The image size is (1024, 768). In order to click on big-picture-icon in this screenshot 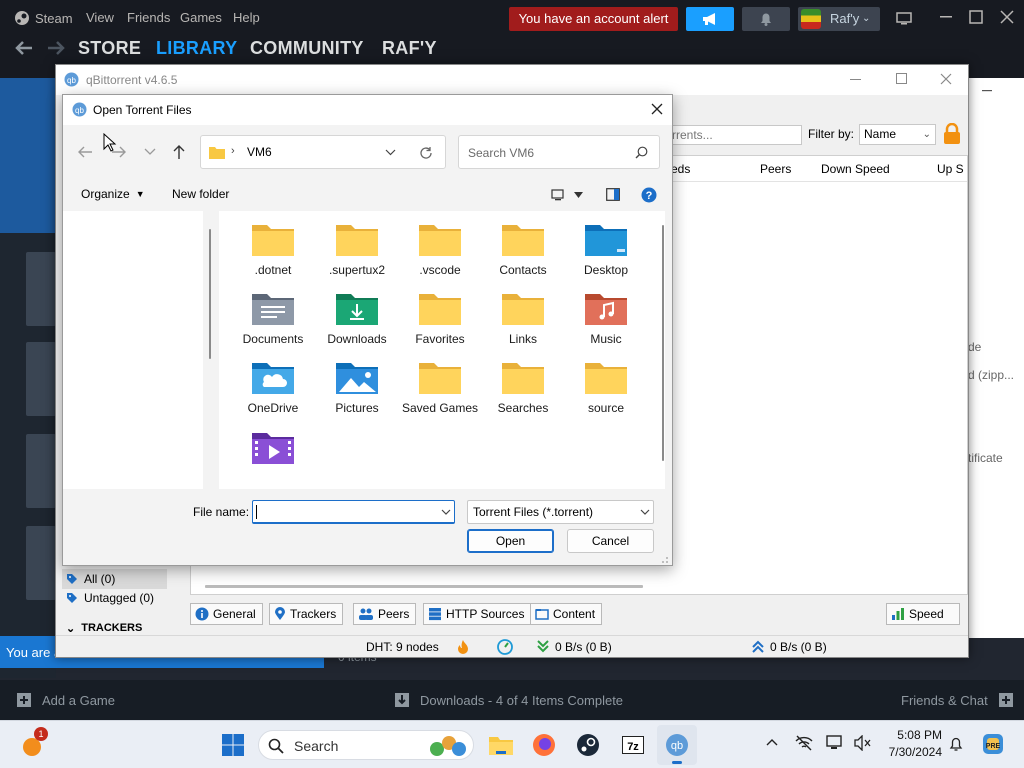, I will do `click(904, 18)`.